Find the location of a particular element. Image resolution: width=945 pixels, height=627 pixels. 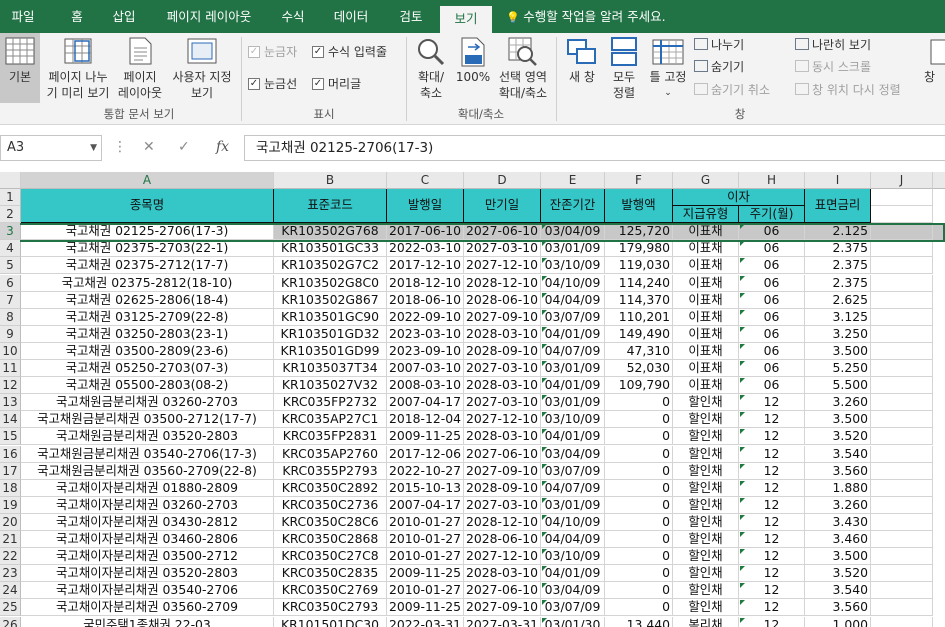

column-header-F: F is located at coordinates (639, 180).